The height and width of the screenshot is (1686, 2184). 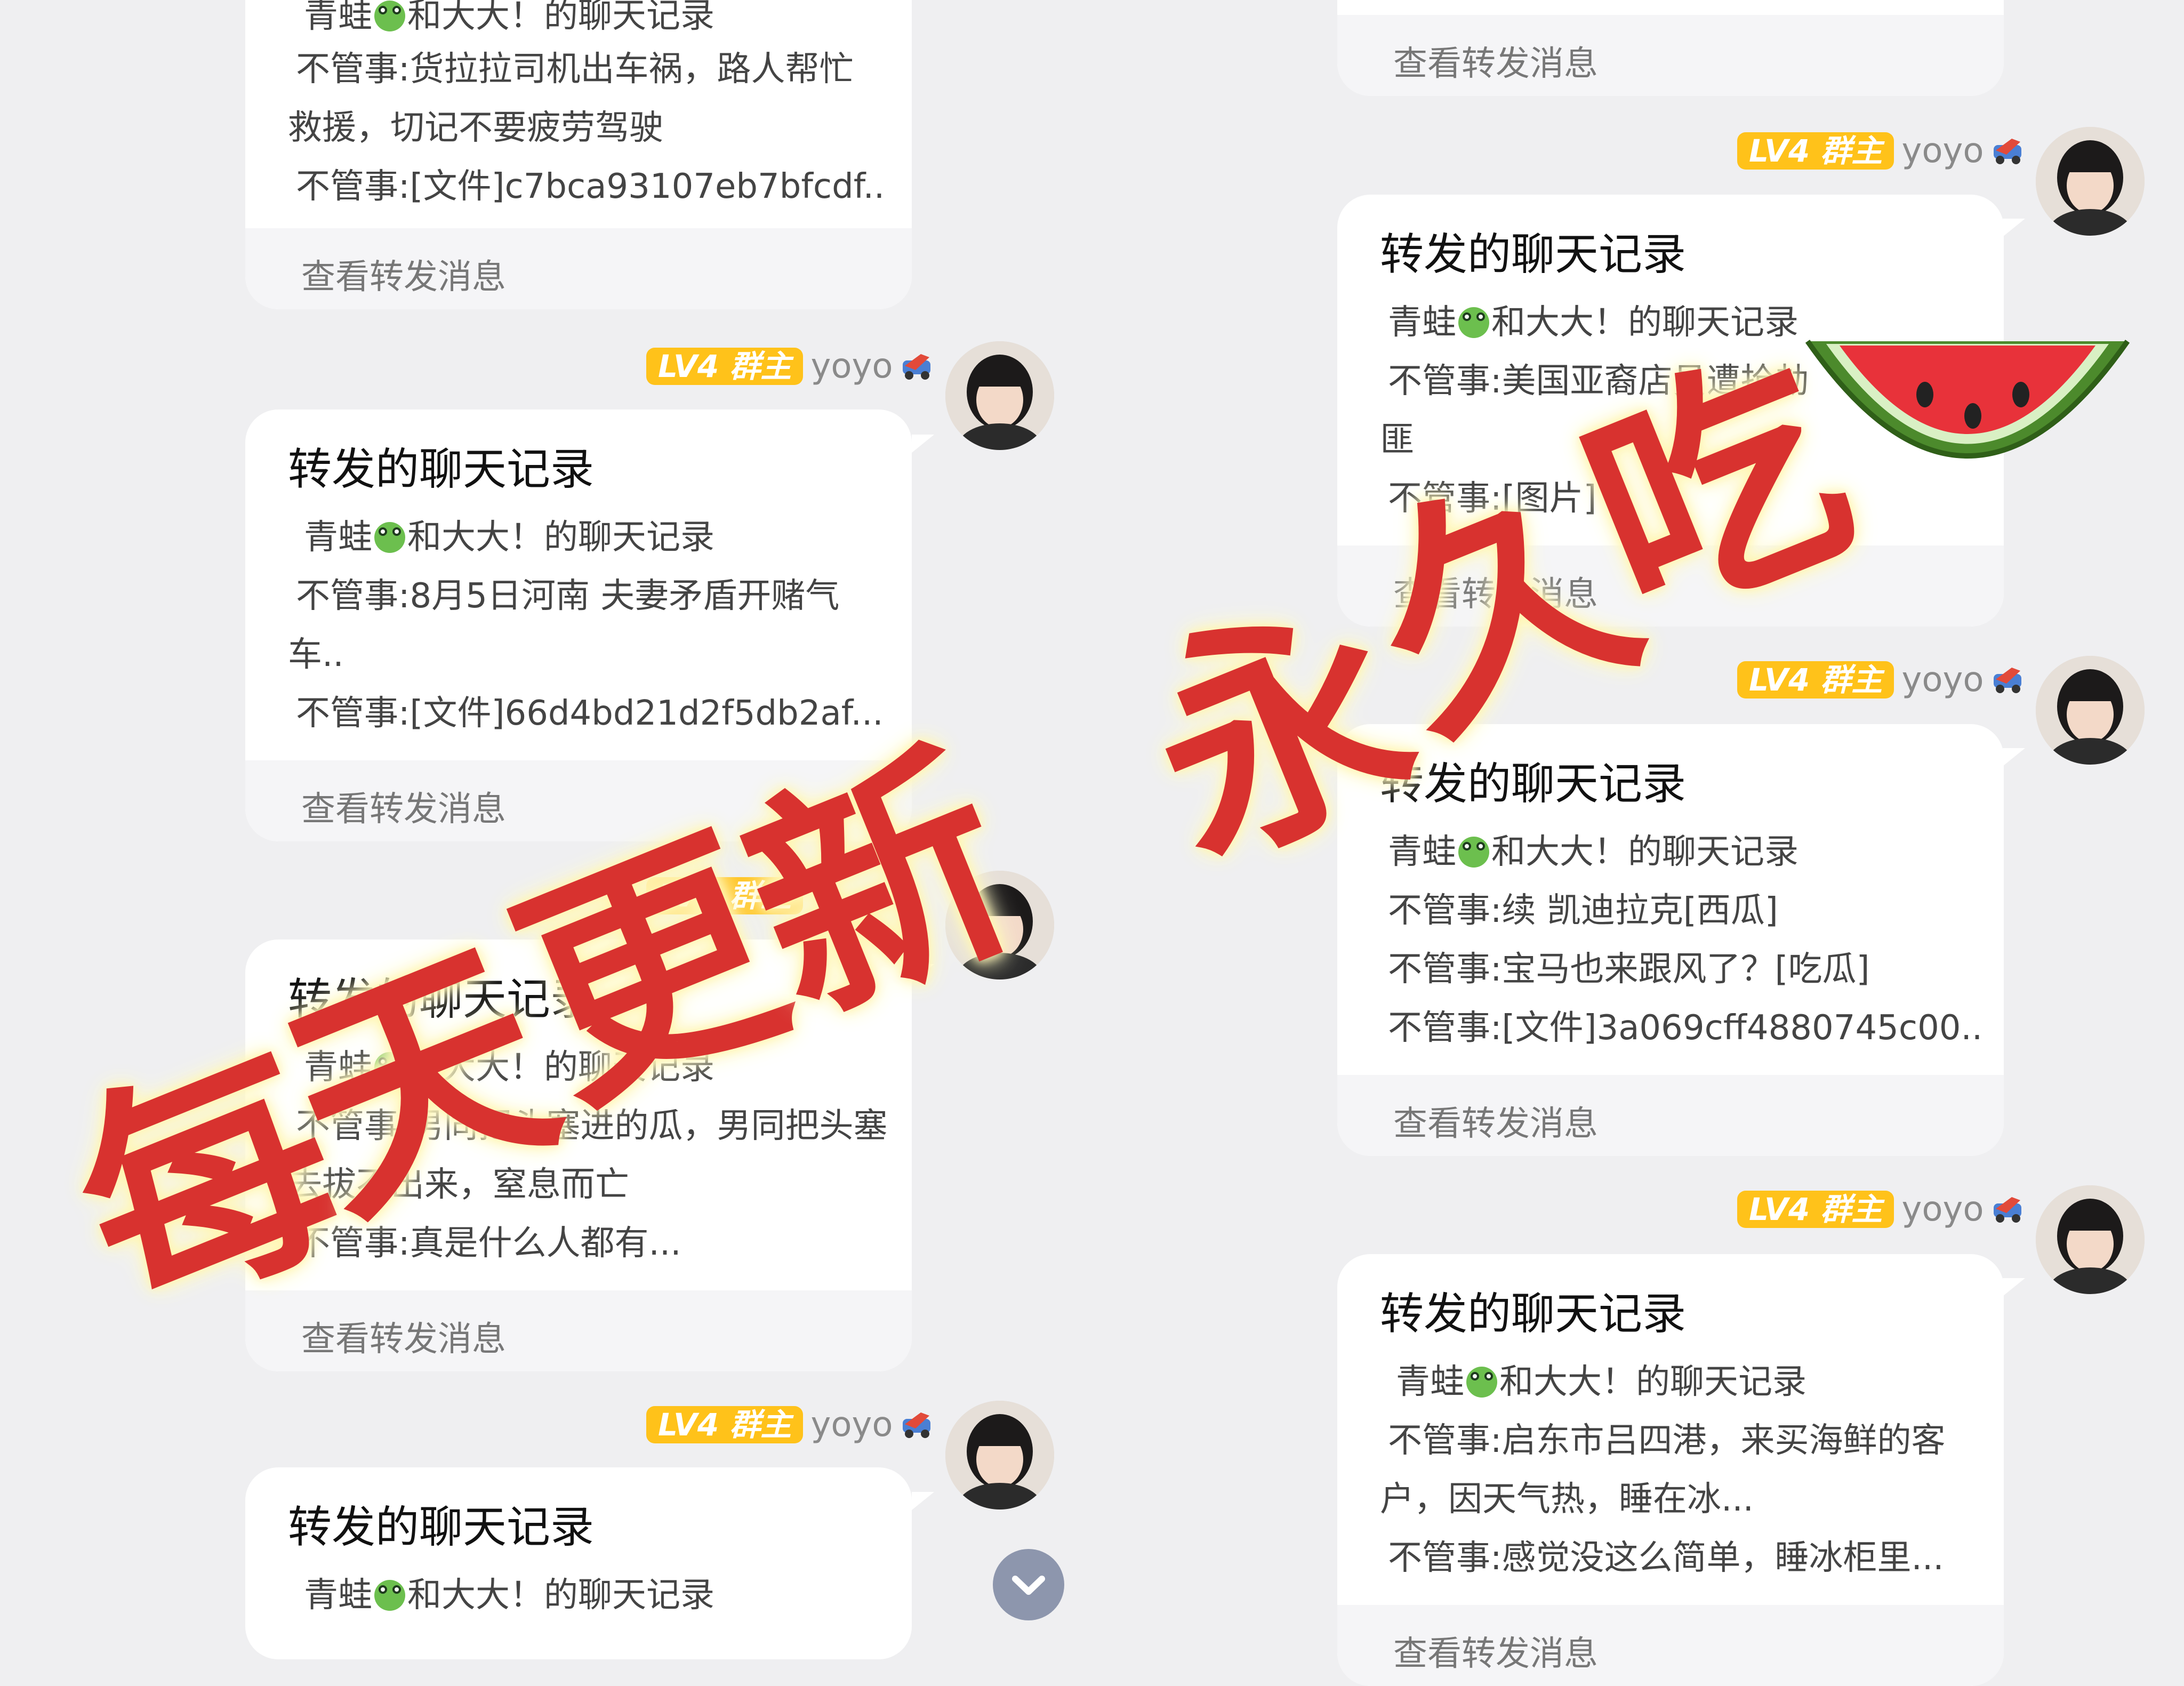 What do you see at coordinates (1967, 432) in the screenshot?
I see `watermelon-icon` at bounding box center [1967, 432].